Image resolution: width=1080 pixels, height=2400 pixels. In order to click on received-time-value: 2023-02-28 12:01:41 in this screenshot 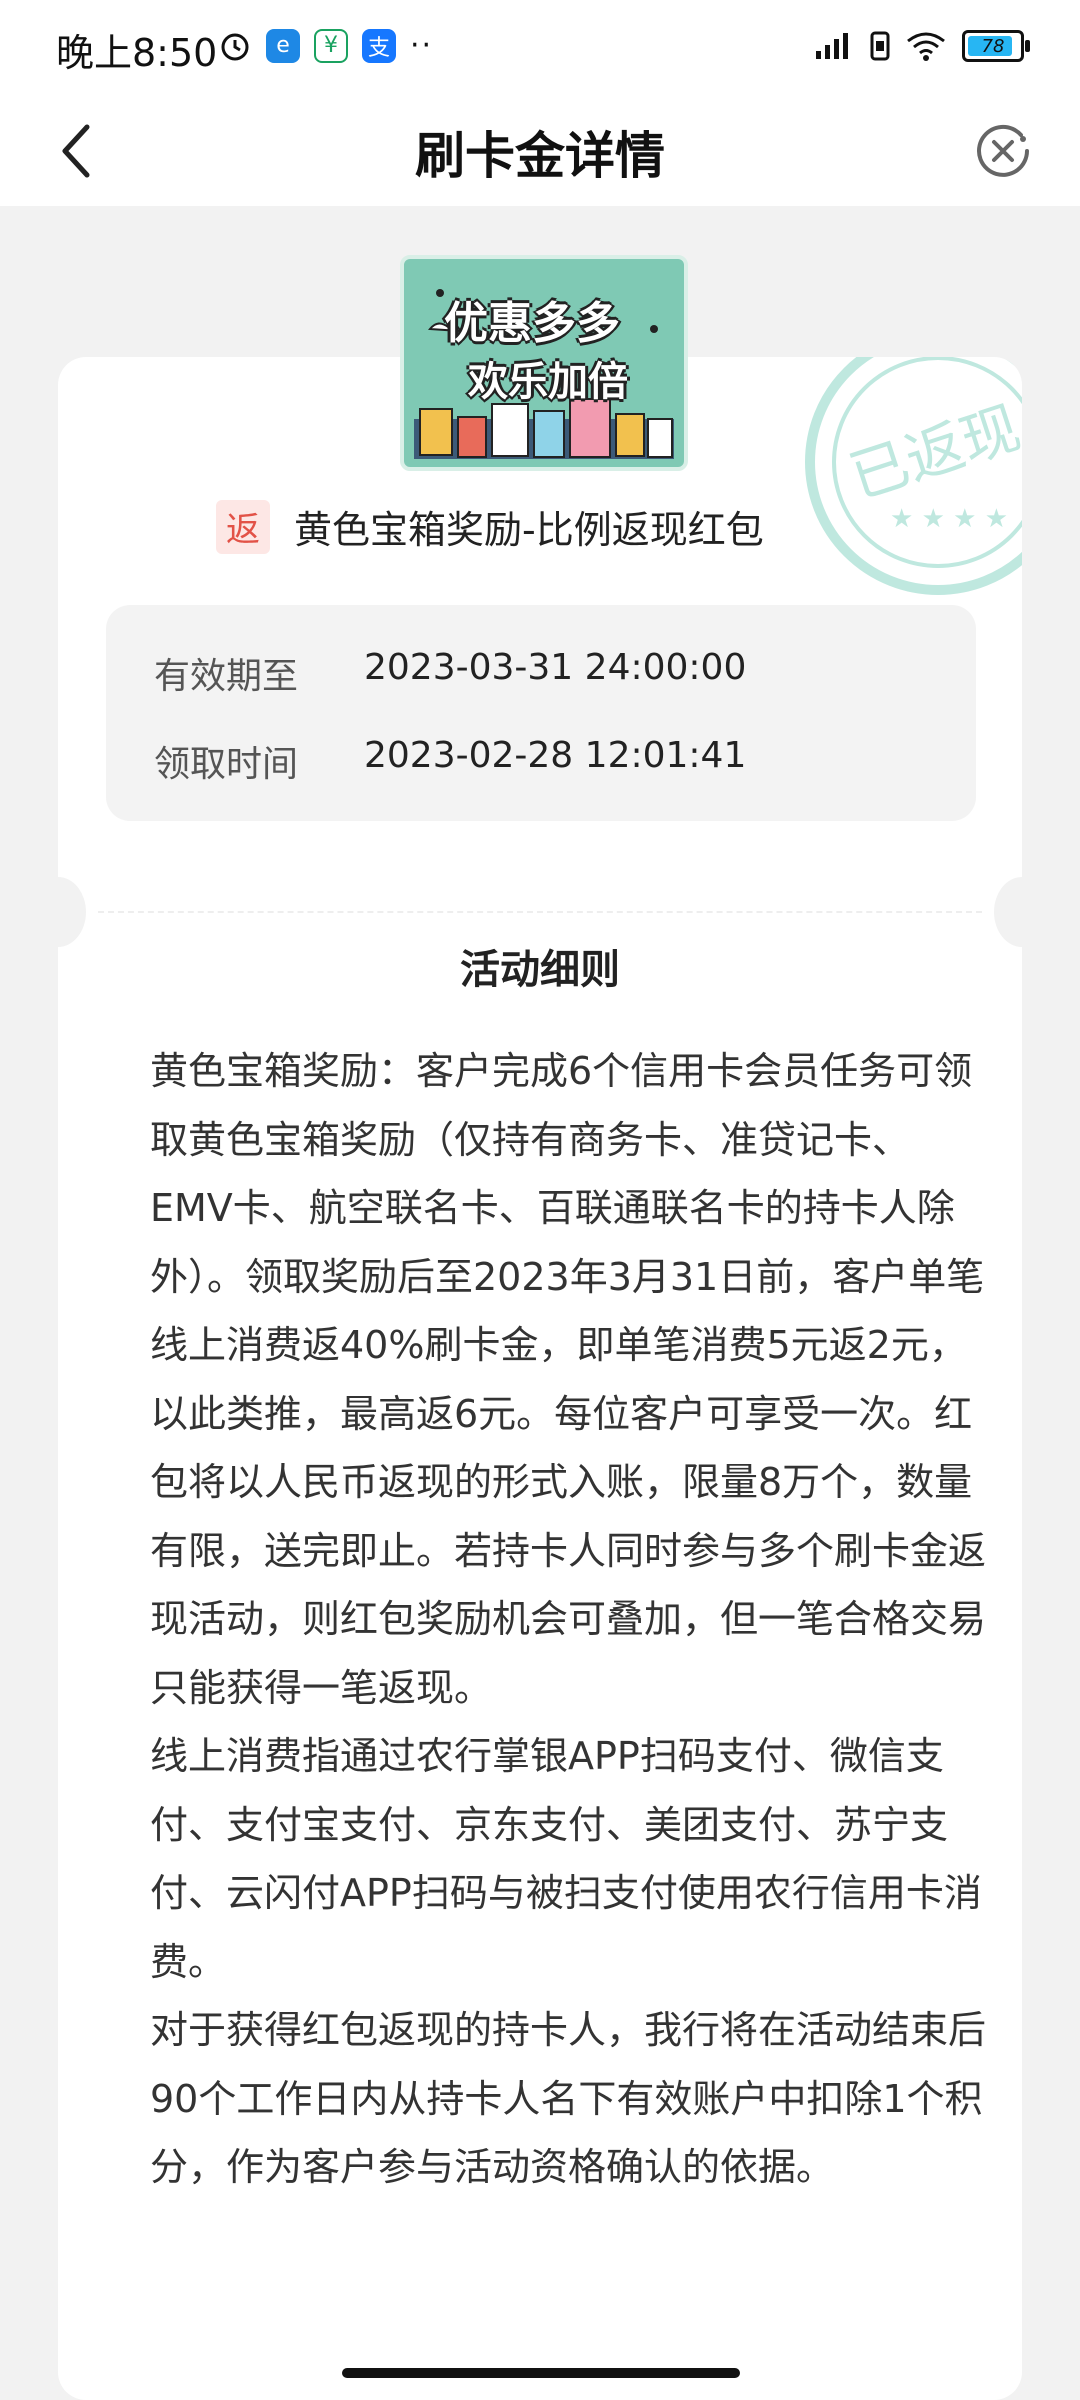, I will do `click(555, 755)`.